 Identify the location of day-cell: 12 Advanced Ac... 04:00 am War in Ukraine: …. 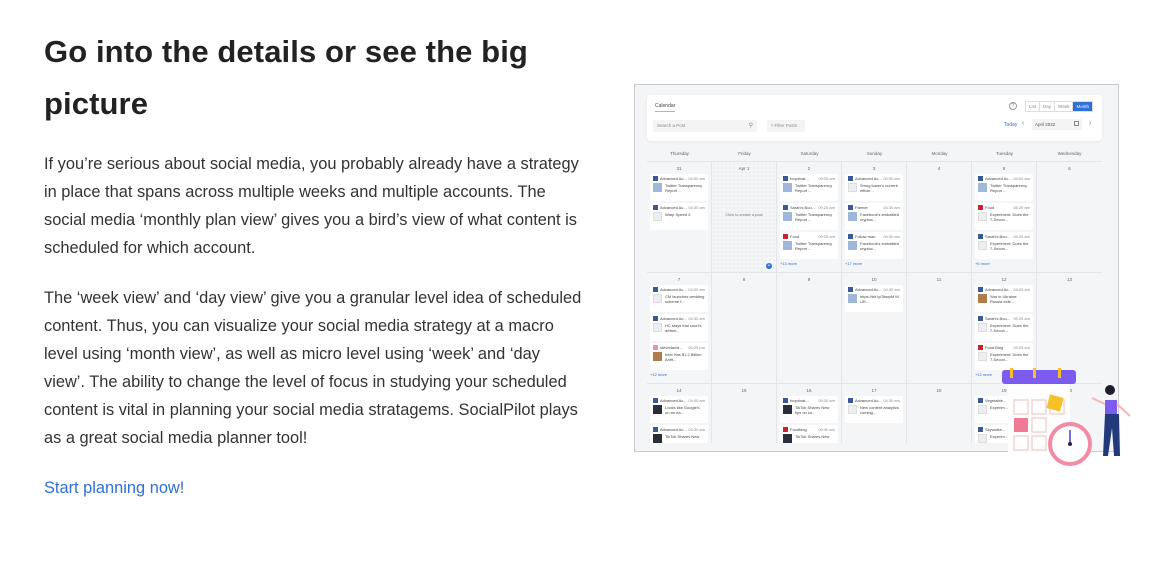
(1004, 328).